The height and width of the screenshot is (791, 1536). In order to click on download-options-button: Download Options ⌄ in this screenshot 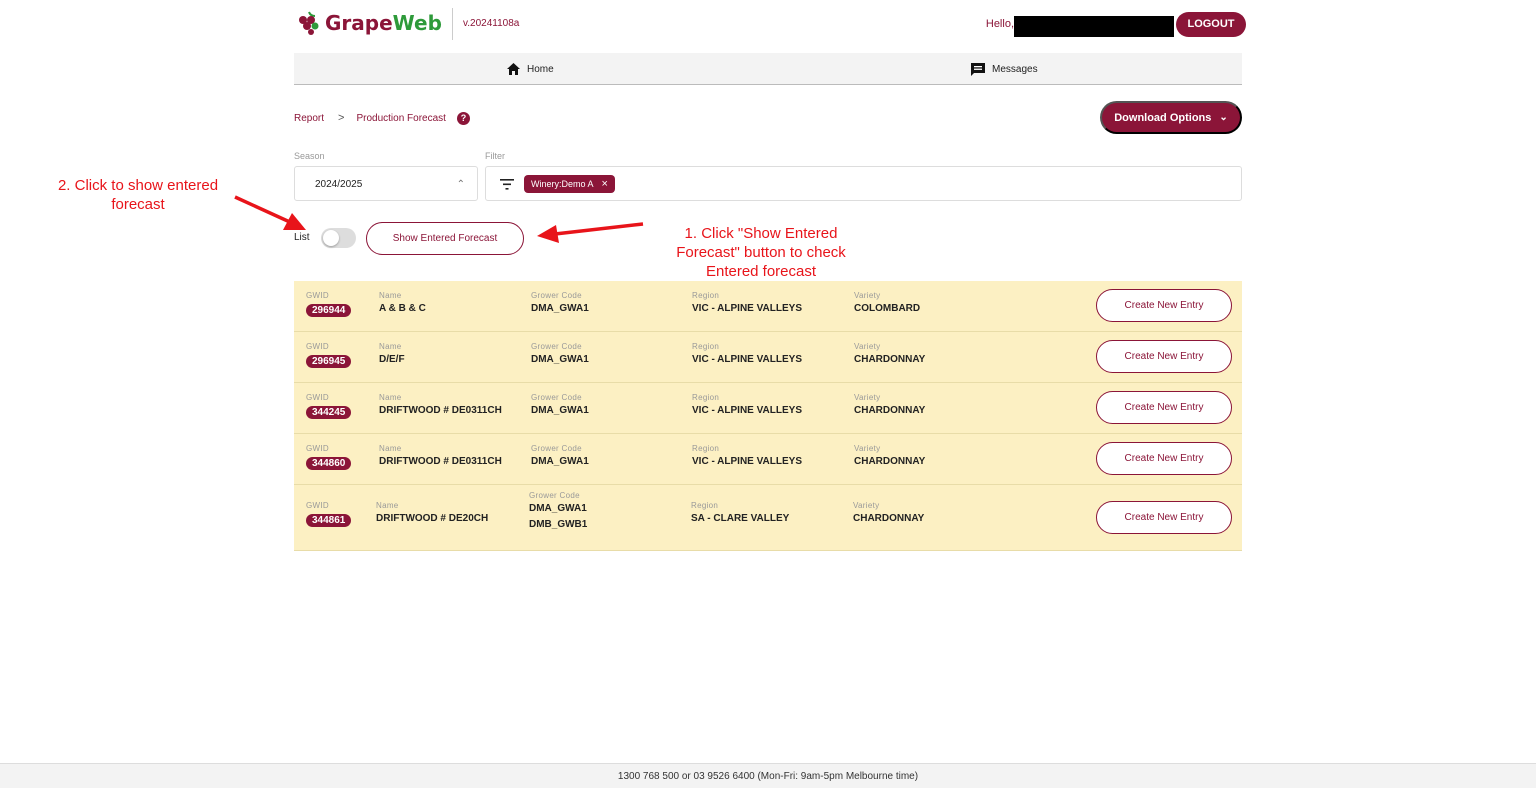, I will do `click(1171, 117)`.